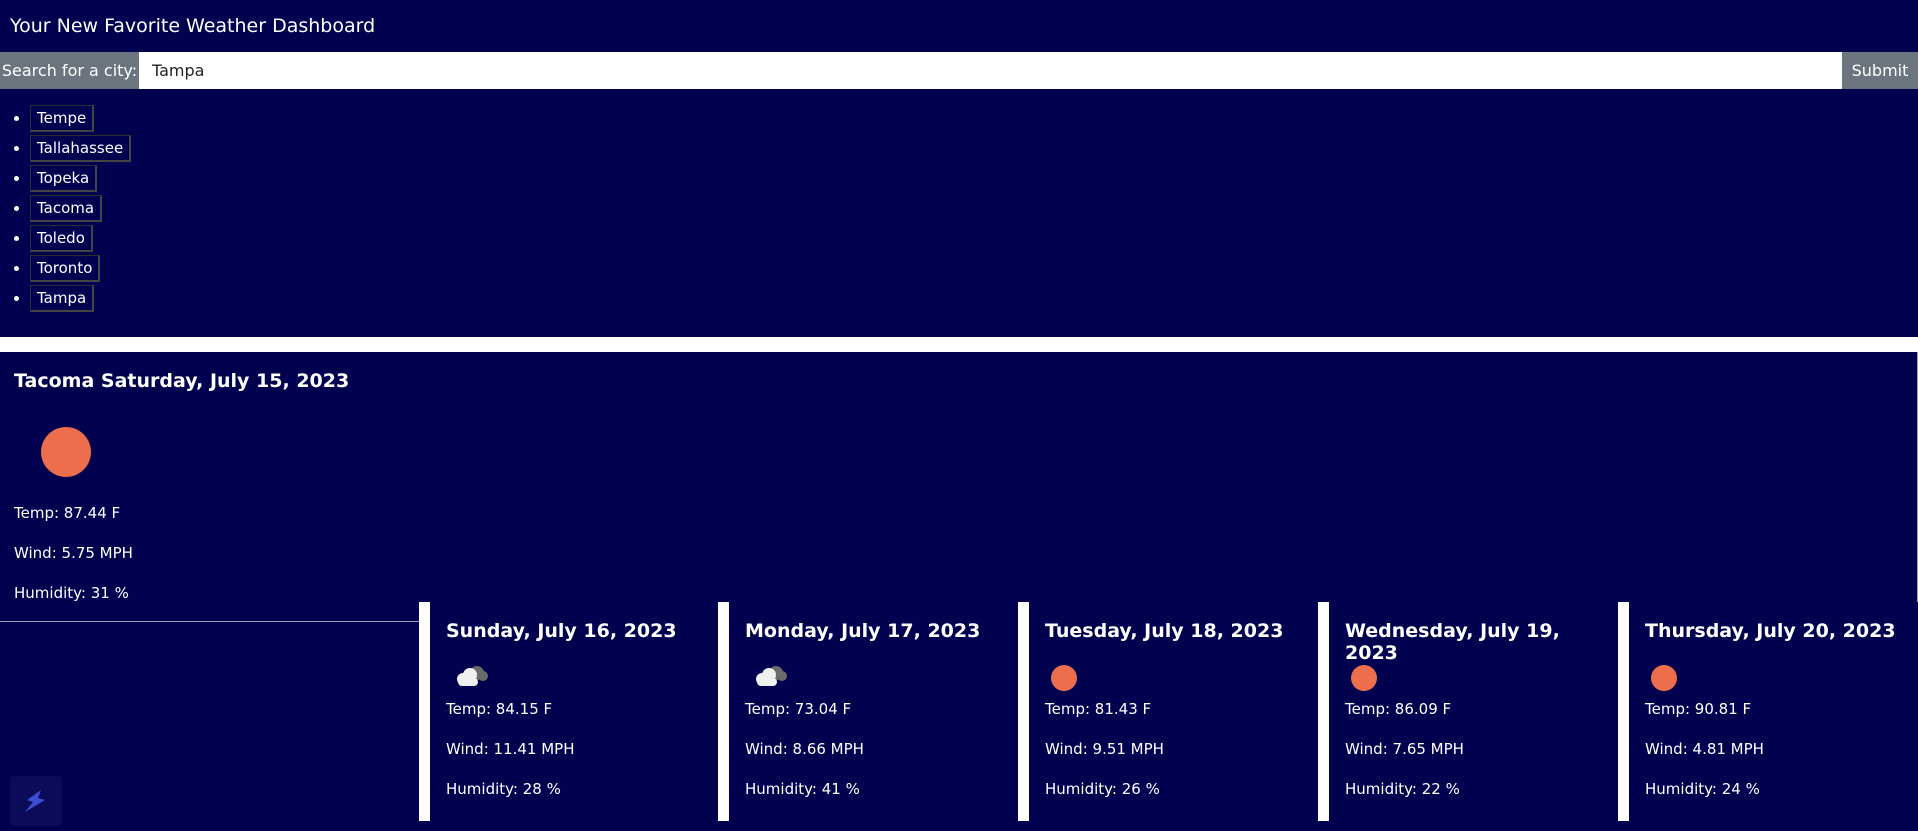  Describe the element at coordinates (974, 120) in the screenshot. I see `history-item: Tempe` at that location.